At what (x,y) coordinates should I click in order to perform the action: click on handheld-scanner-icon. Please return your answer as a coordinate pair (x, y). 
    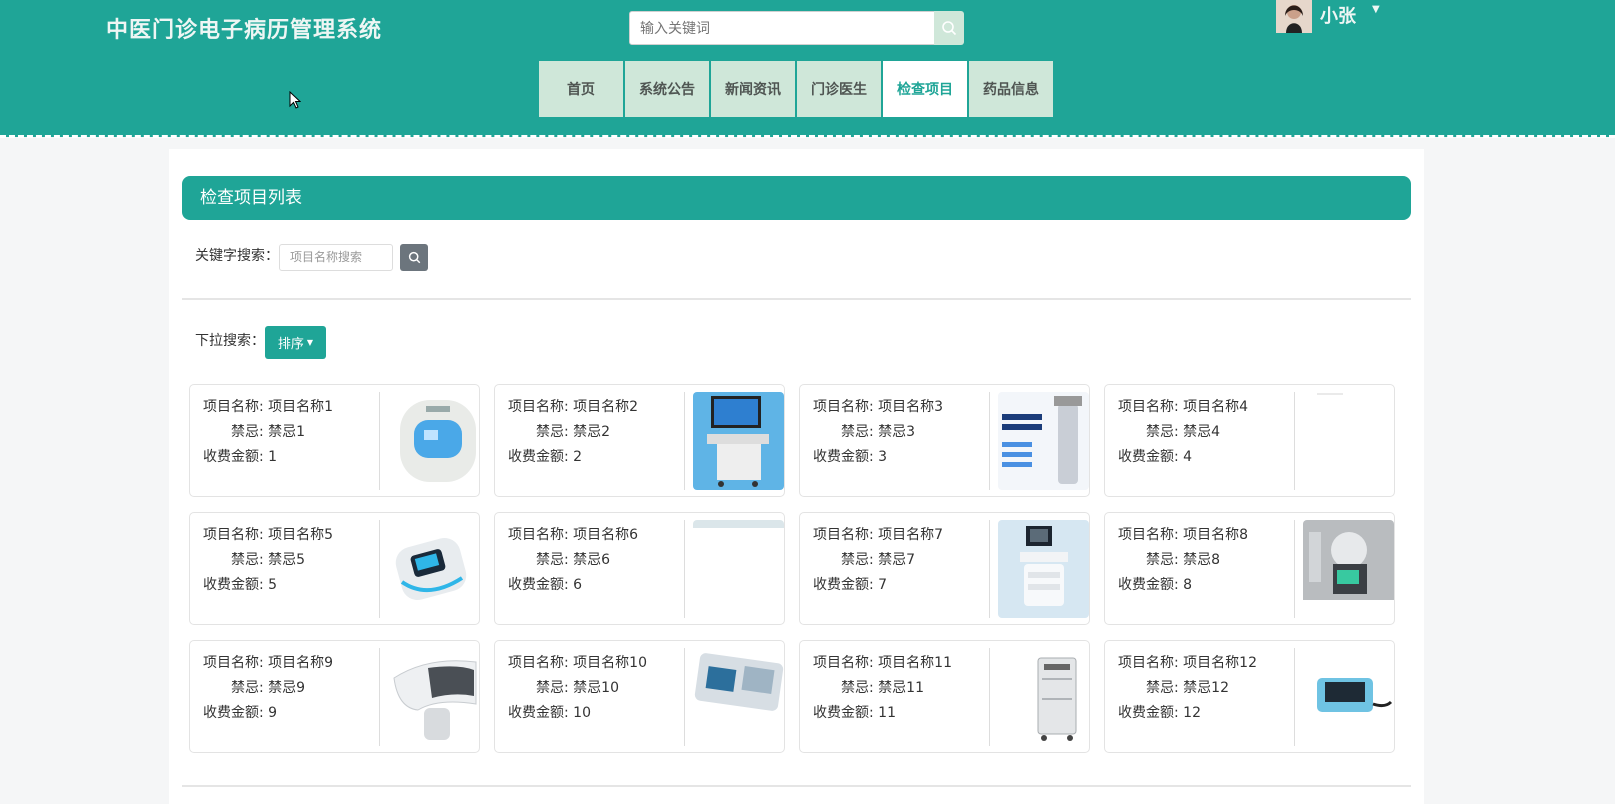
    Looking at the image, I should click on (433, 697).